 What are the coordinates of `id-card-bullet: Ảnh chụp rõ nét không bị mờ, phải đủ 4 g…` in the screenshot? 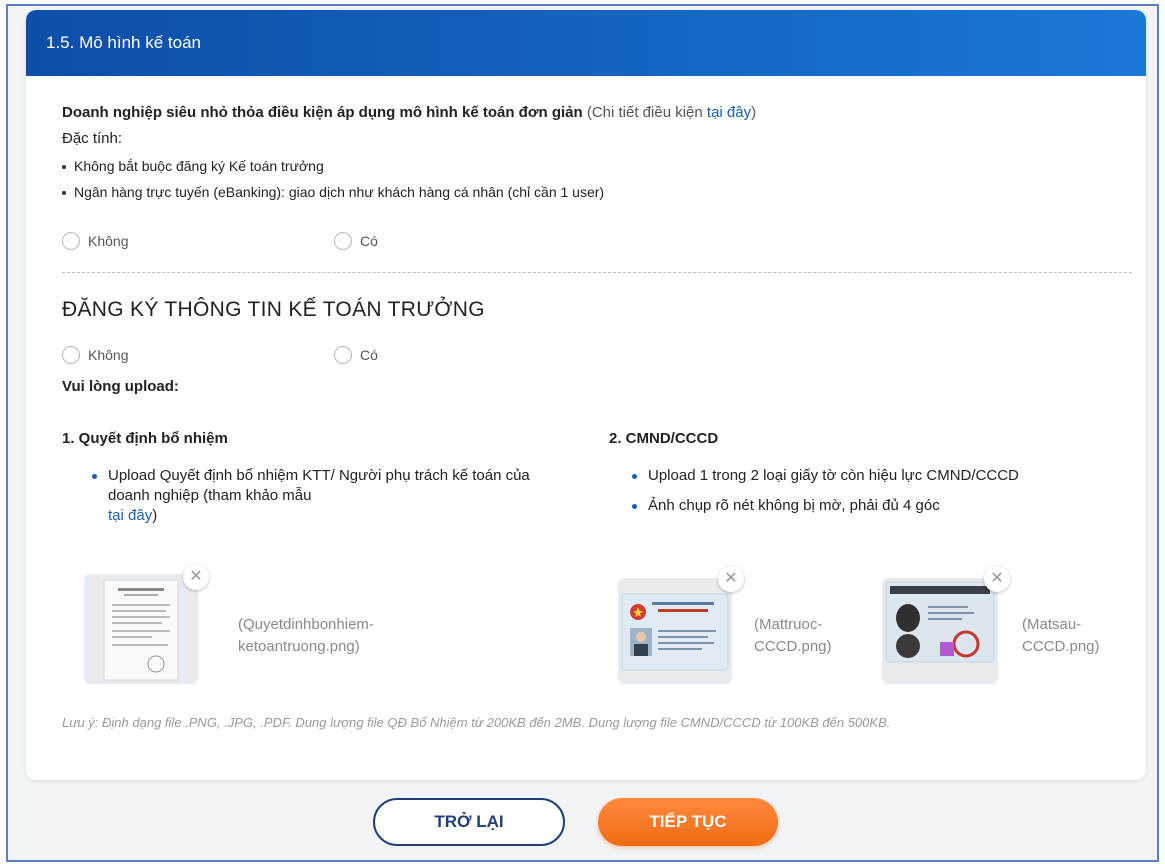 It's located at (836, 506).